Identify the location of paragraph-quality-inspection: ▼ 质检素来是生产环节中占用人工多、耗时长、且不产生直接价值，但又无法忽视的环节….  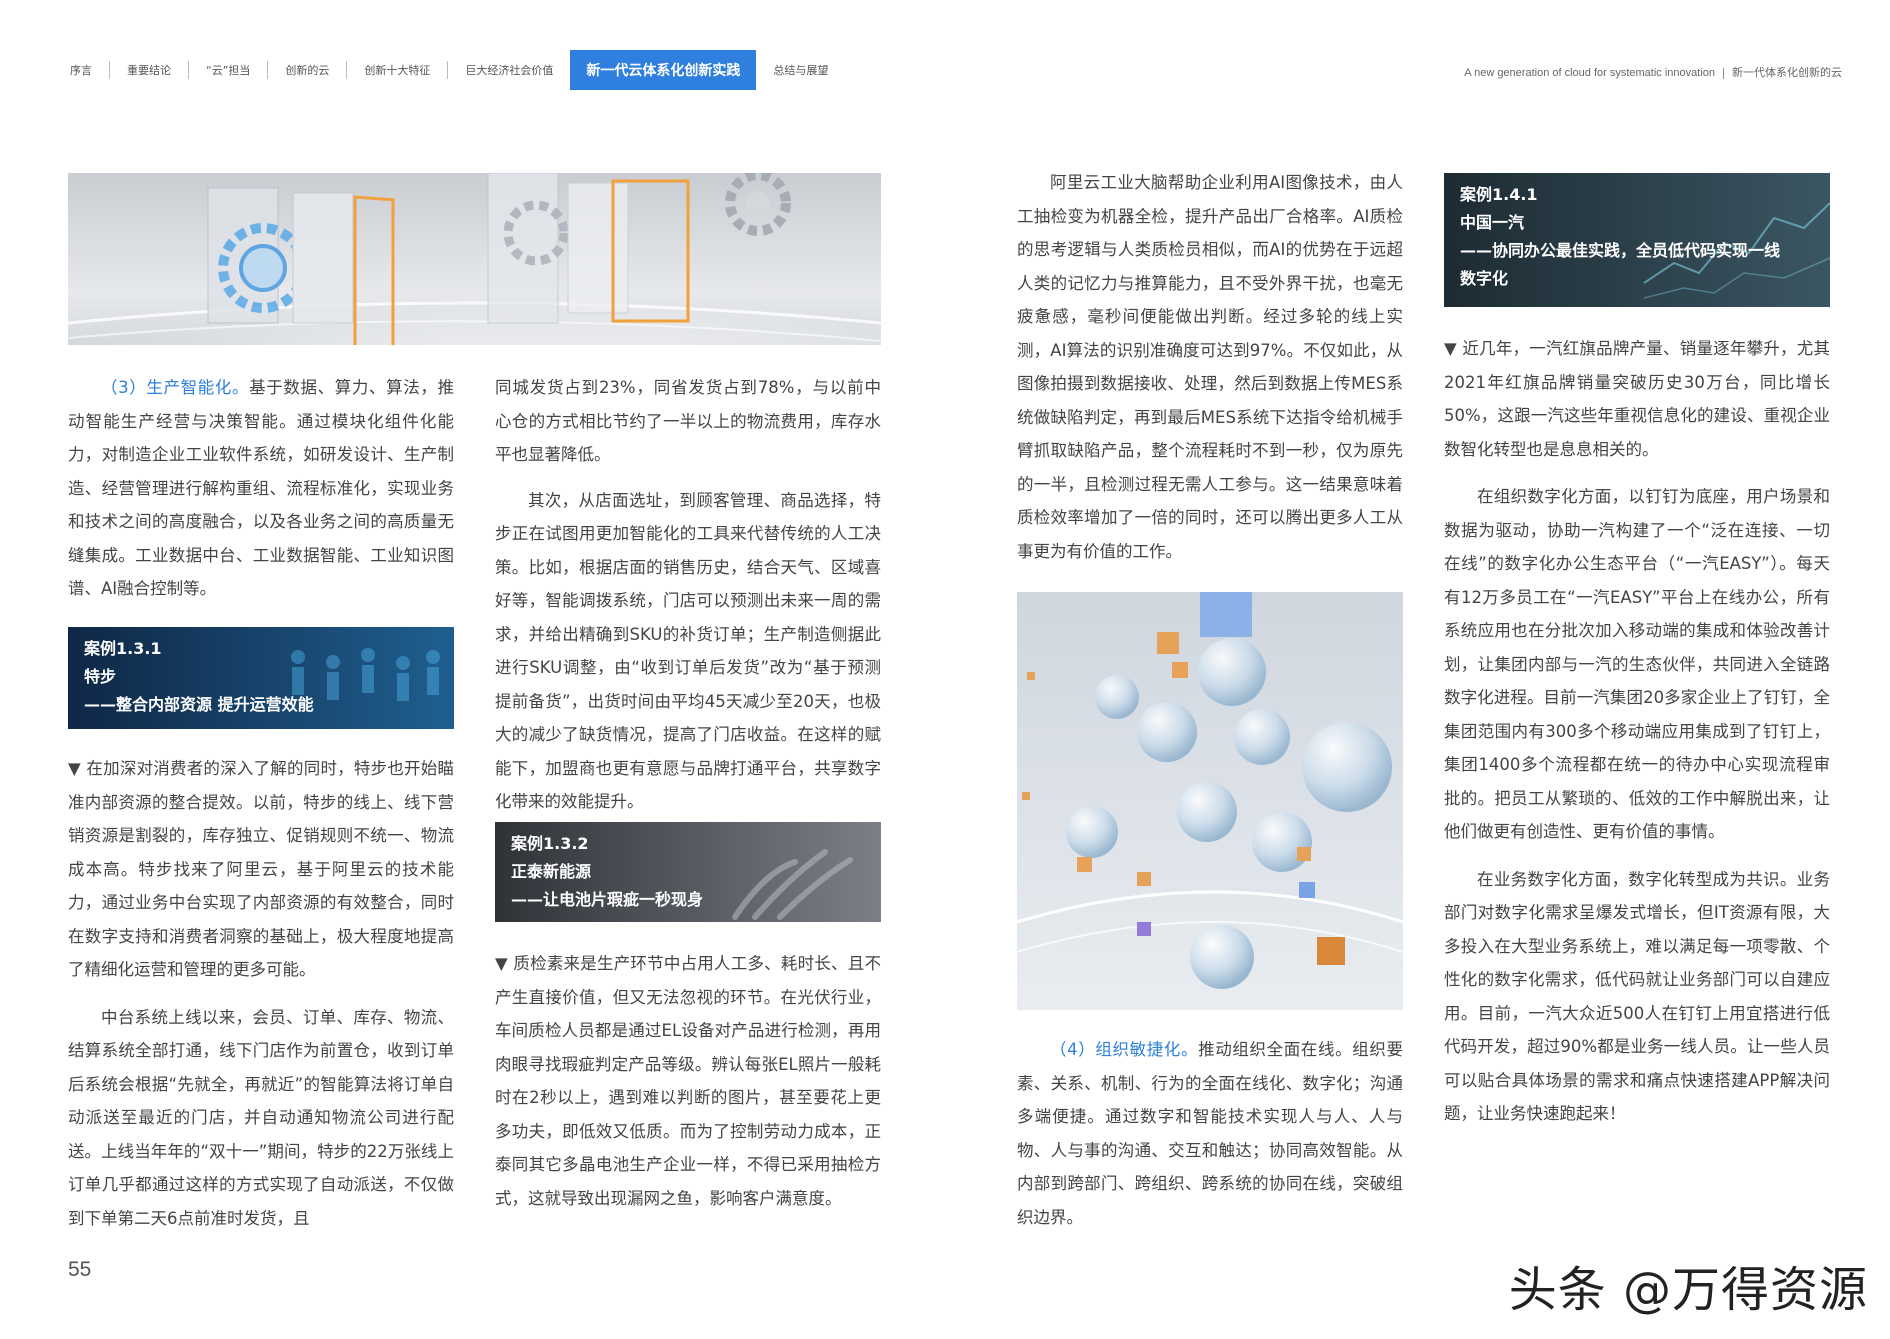
(688, 1081).